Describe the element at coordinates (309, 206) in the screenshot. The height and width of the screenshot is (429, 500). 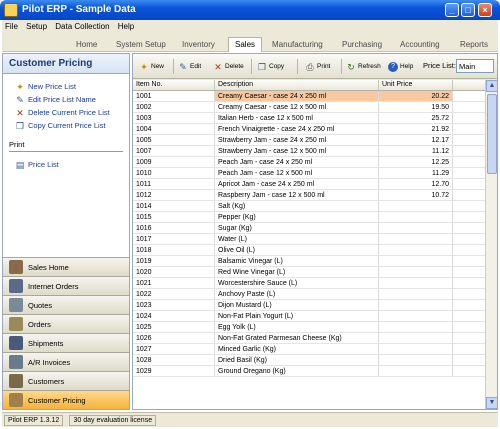
I see `table-row: 1014 Salt (Kg)` at that location.